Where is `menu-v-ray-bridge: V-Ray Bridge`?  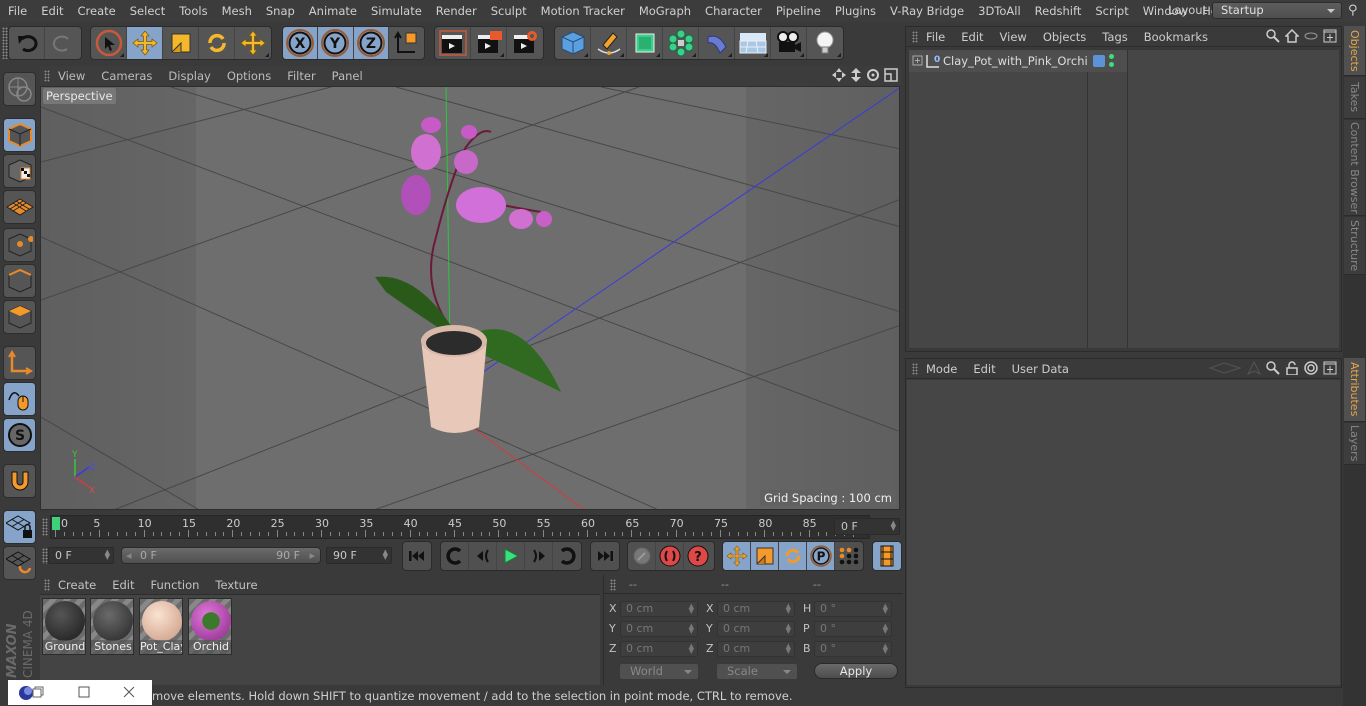 menu-v-ray-bridge: V-Ray Bridge is located at coordinates (927, 11).